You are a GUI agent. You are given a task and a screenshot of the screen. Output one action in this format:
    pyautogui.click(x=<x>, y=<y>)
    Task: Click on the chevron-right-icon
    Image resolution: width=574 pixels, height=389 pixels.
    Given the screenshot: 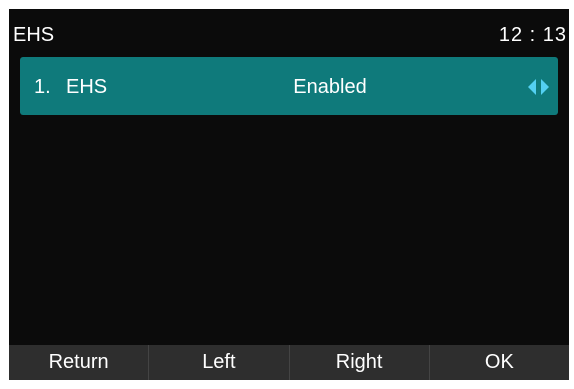 What is the action you would take?
    pyautogui.click(x=545, y=87)
    